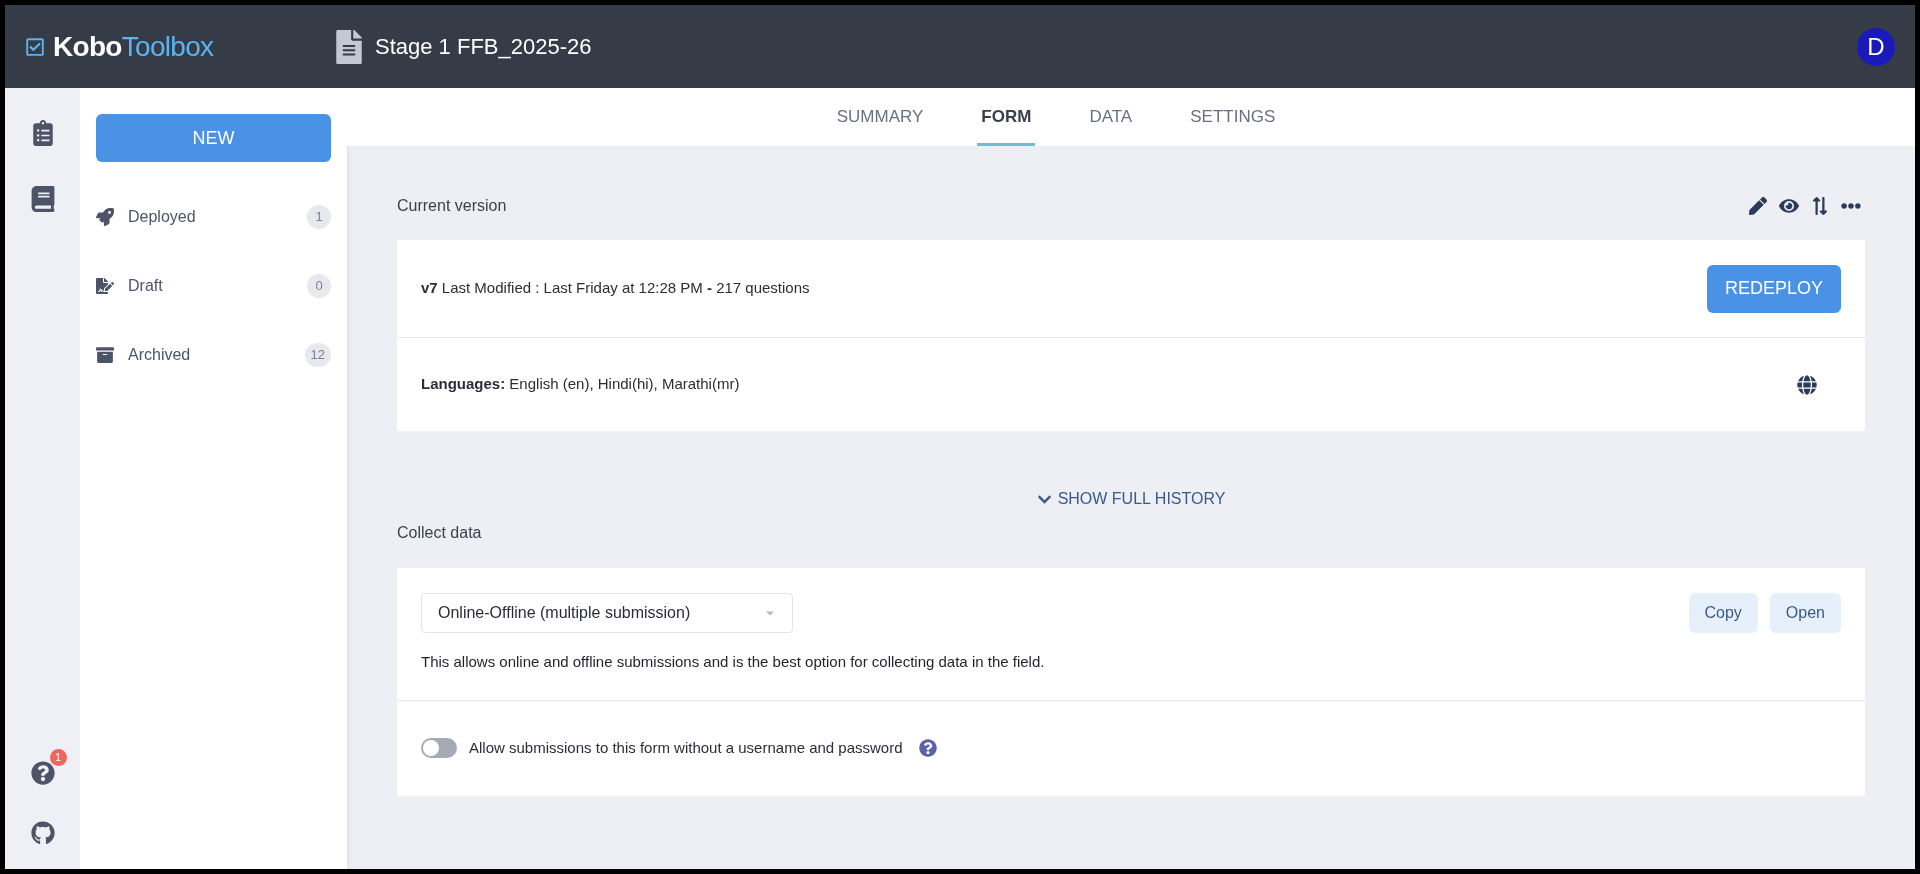 Image resolution: width=1920 pixels, height=874 pixels. I want to click on tab: SUMMARY, so click(880, 117).